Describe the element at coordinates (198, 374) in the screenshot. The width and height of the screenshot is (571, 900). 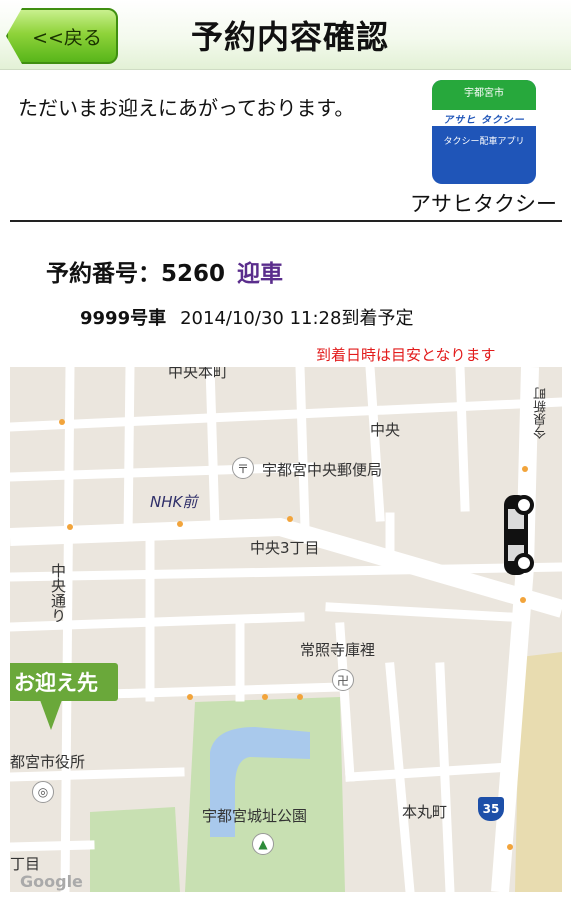
I see `map-label: 中央本町` at that location.